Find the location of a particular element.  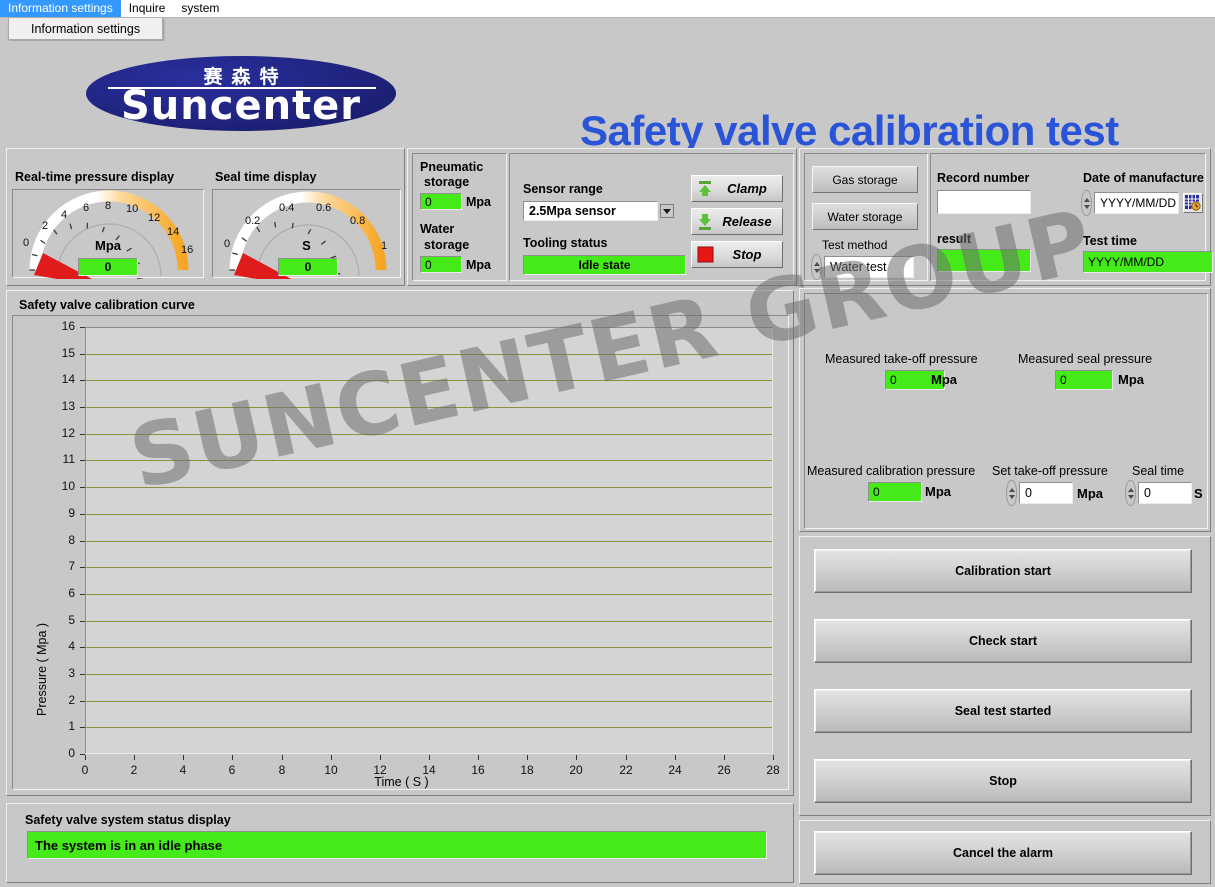

test-method-value: Water test is located at coordinates (869, 267).